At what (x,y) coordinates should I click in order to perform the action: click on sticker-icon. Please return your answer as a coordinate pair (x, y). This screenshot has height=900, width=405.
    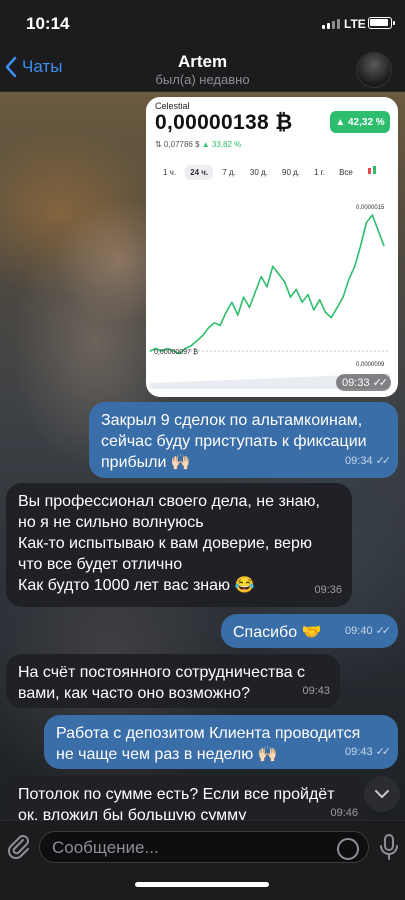
    Looking at the image, I should click on (348, 849).